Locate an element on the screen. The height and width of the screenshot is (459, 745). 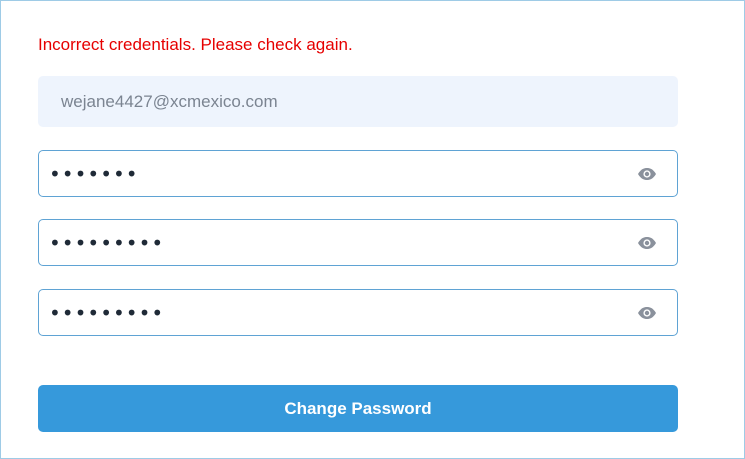
confirm-password-field: ••••••••• is located at coordinates (358, 312).